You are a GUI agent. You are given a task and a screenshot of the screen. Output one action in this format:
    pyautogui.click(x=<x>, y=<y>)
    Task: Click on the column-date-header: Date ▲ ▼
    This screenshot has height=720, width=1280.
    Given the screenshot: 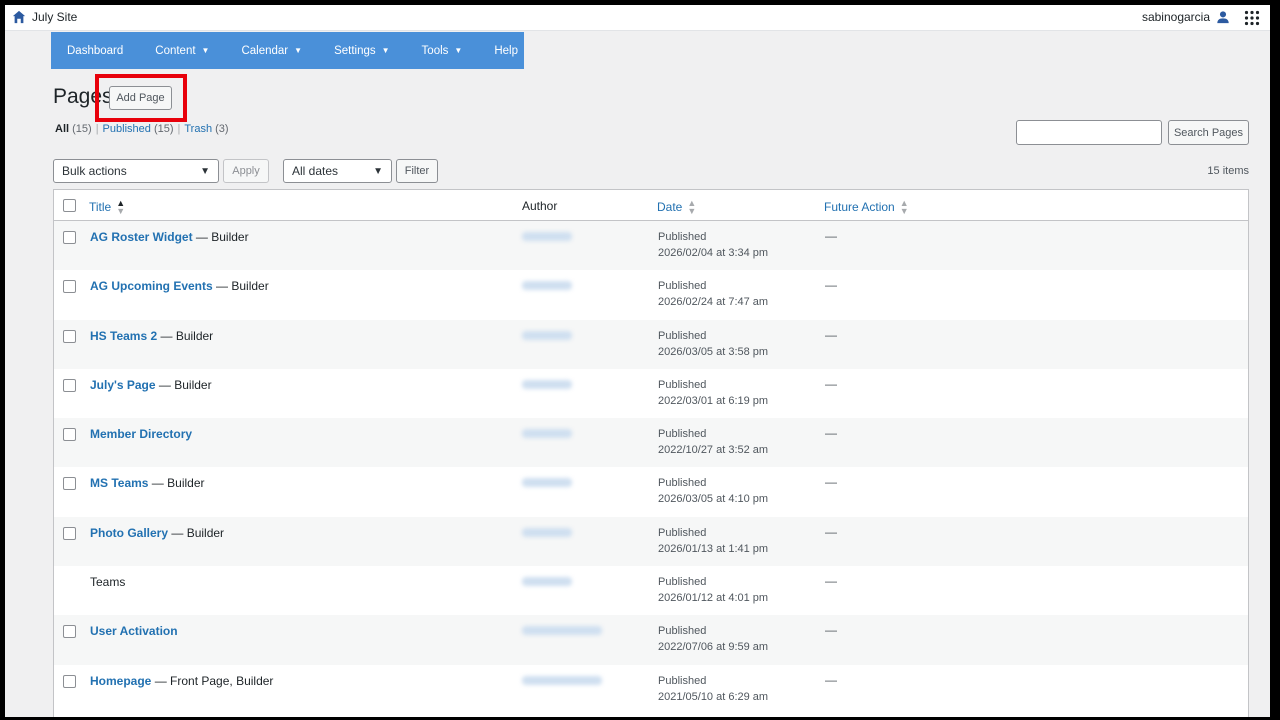 What is the action you would take?
    pyautogui.click(x=677, y=207)
    